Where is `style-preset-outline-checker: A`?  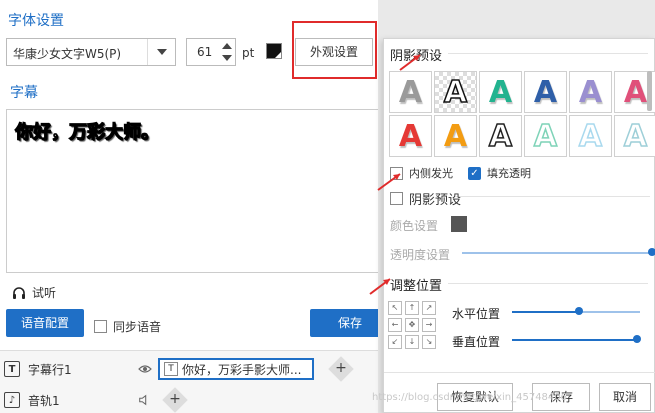 style-preset-outline-checker: A is located at coordinates (455, 92).